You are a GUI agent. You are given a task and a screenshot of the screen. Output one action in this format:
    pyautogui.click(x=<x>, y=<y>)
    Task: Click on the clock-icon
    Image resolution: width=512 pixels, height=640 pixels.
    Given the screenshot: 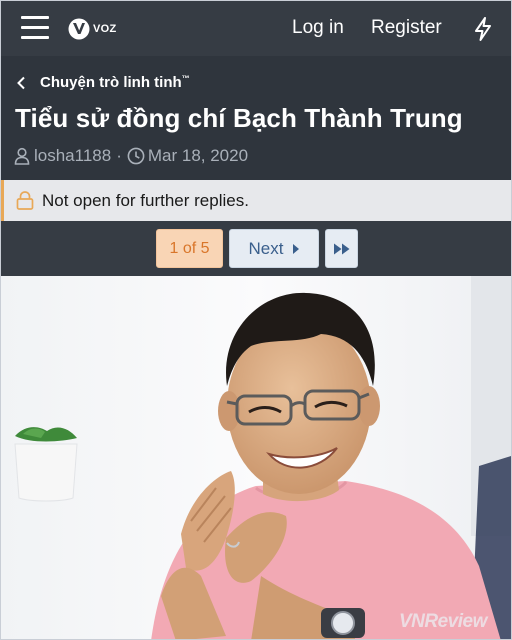 What is the action you would take?
    pyautogui.click(x=136, y=156)
    